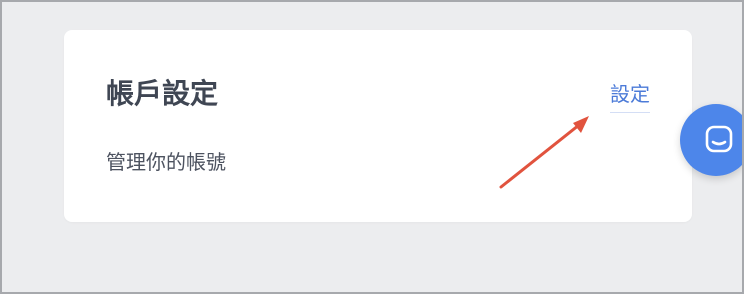  What do you see at coordinates (630, 96) in the screenshot?
I see `settings-link: 設定` at bounding box center [630, 96].